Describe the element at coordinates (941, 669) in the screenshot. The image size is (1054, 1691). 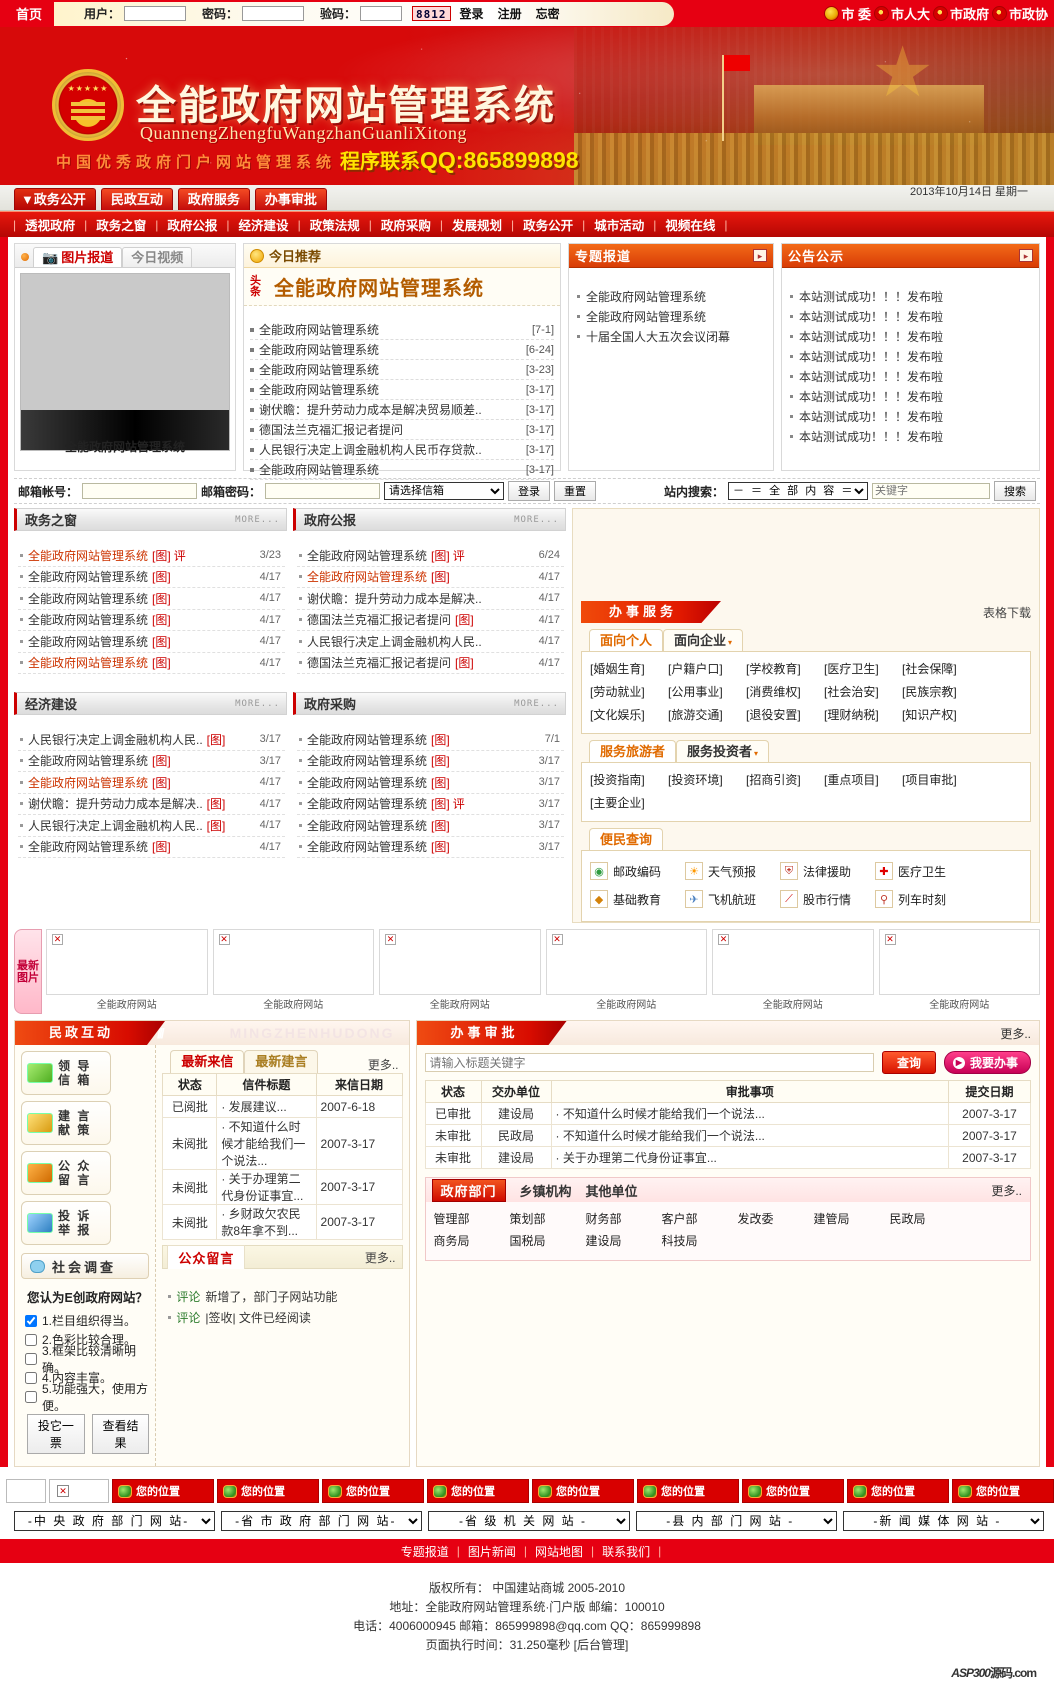
I see `tag-shehuibaozhang: [社会保障]` at that location.